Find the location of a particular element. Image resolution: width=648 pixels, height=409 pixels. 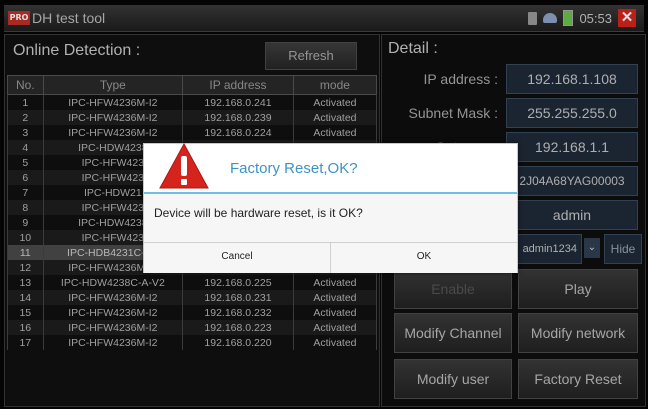

ok-button: OK is located at coordinates (423, 258).